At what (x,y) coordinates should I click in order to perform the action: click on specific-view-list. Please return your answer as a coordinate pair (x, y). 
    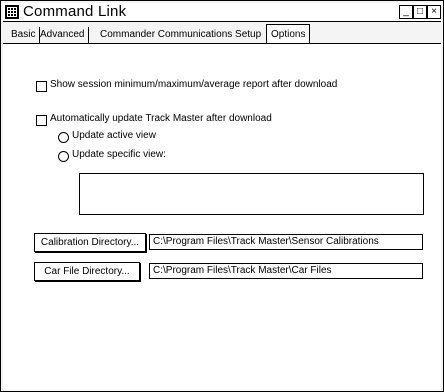
    Looking at the image, I should click on (251, 194).